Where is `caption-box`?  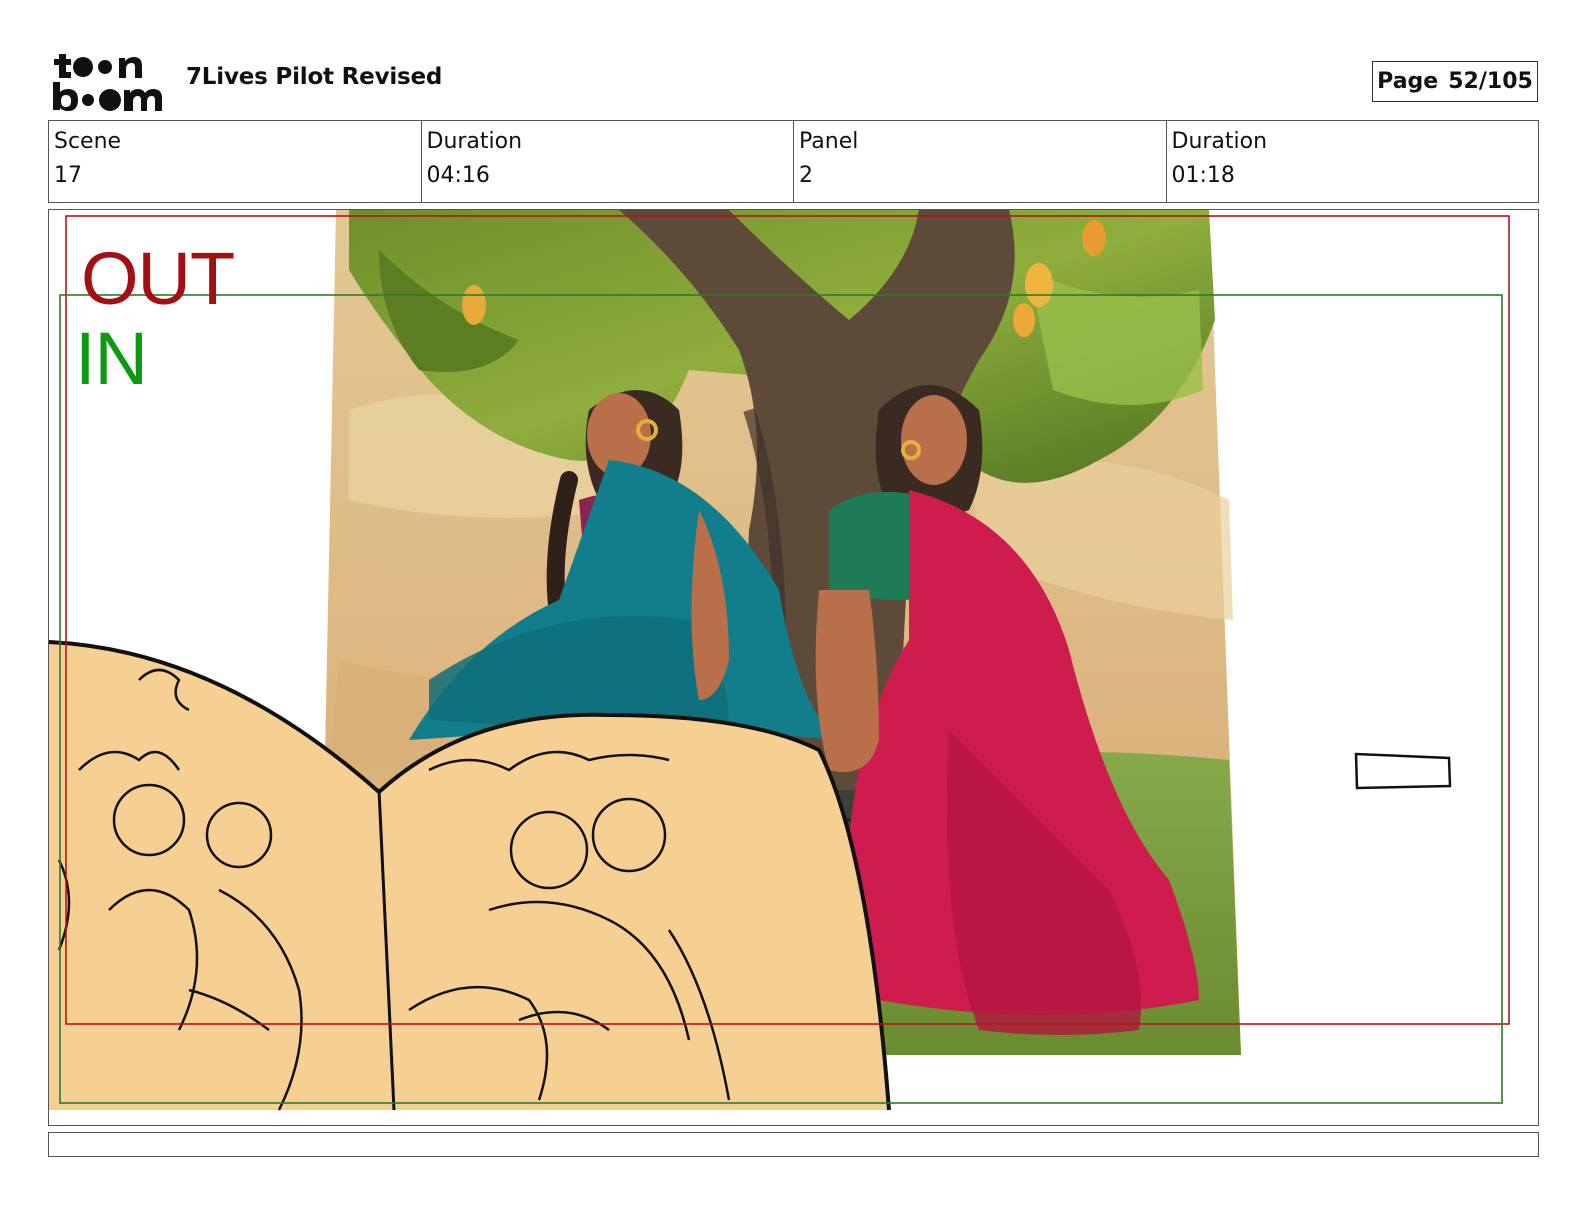
caption-box is located at coordinates (793, 1144).